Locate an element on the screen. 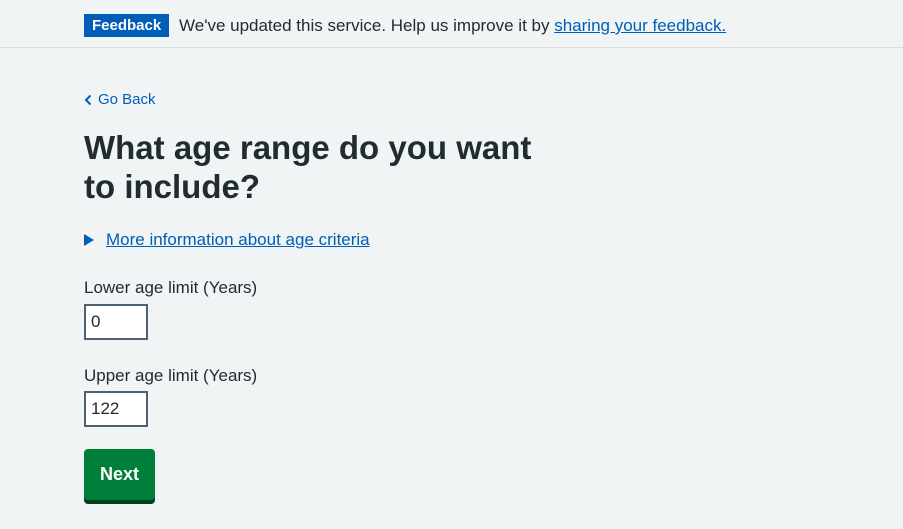 The height and width of the screenshot is (529, 903). upper-age-label: Upper age limit (Years) is located at coordinates (171, 375).